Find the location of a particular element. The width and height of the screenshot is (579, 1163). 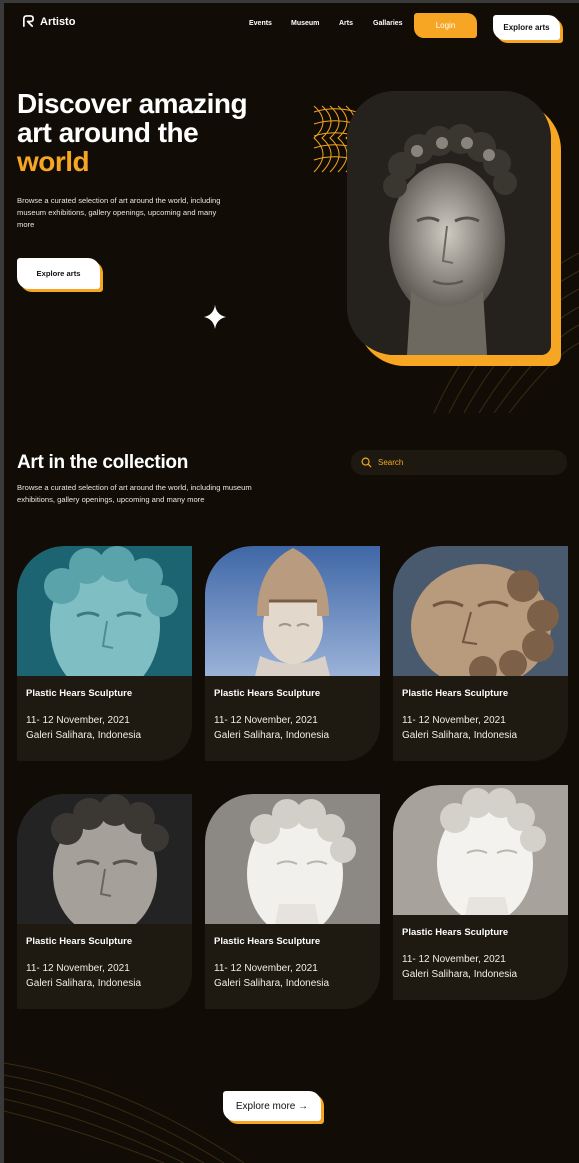

brand-name: Artisto is located at coordinates (58, 21).